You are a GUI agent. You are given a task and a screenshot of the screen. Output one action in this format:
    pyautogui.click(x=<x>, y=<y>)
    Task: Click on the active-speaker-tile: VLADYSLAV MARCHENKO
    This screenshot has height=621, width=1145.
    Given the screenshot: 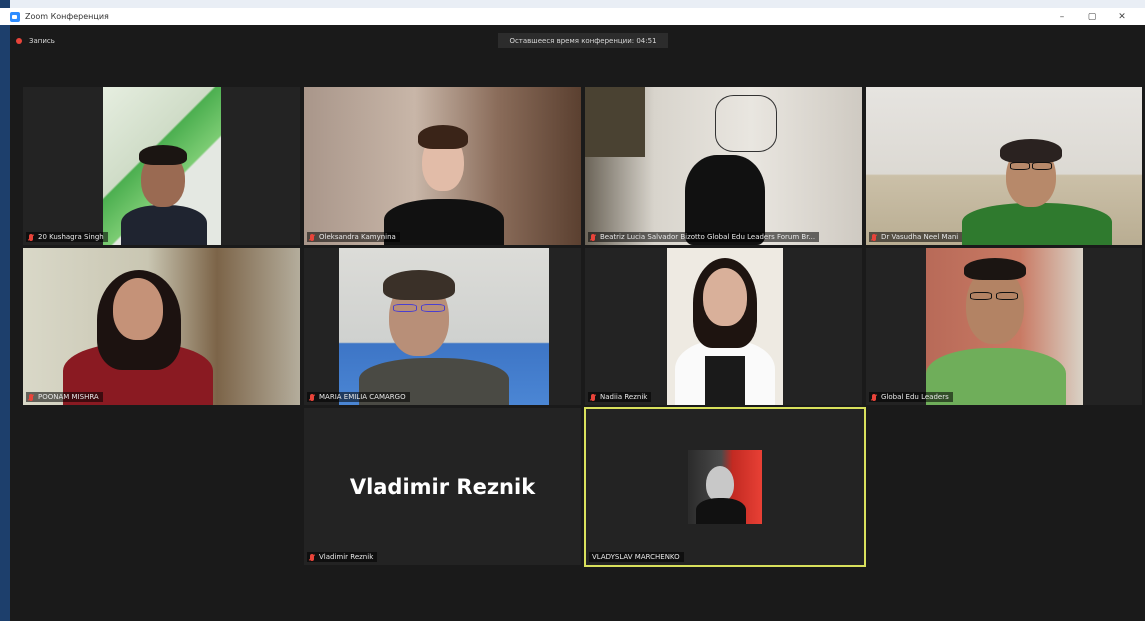 What is the action you would take?
    pyautogui.click(x=725, y=487)
    